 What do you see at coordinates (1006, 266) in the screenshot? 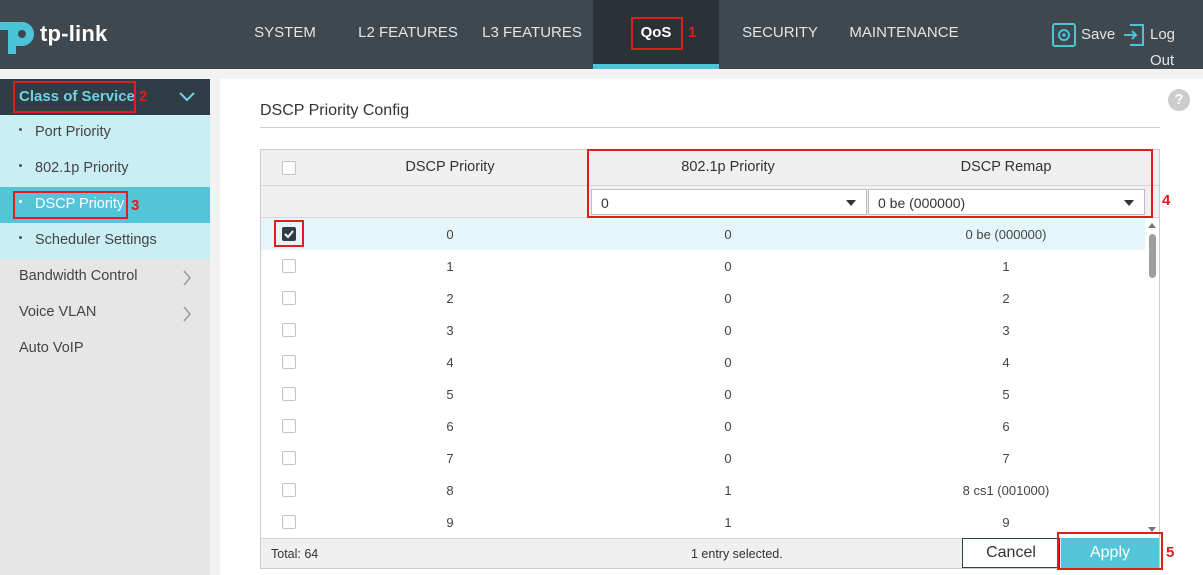
I see `cell-remap: 1` at bounding box center [1006, 266].